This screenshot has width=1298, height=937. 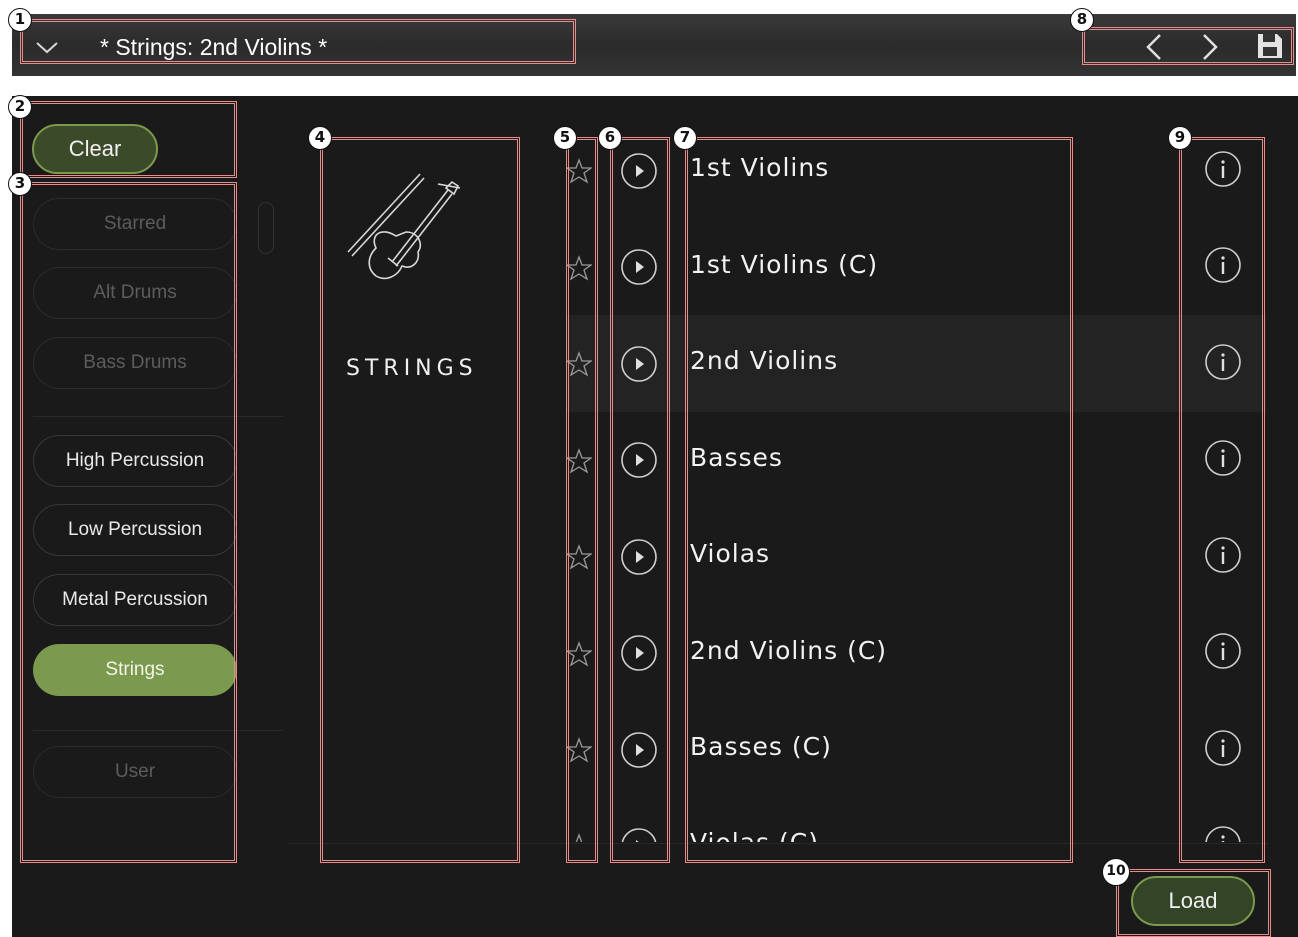 I want to click on callout-badge: 6, so click(x=610, y=138).